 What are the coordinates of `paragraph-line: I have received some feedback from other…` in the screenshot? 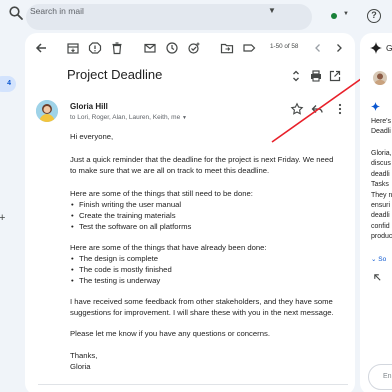 It's located at (201, 301).